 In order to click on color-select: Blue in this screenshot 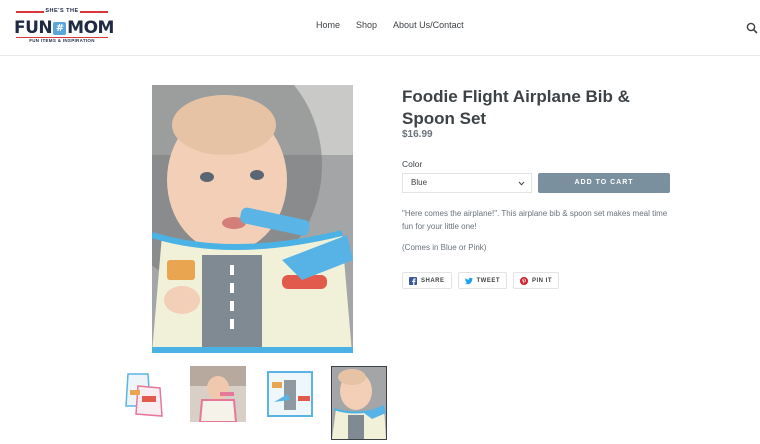, I will do `click(467, 183)`.